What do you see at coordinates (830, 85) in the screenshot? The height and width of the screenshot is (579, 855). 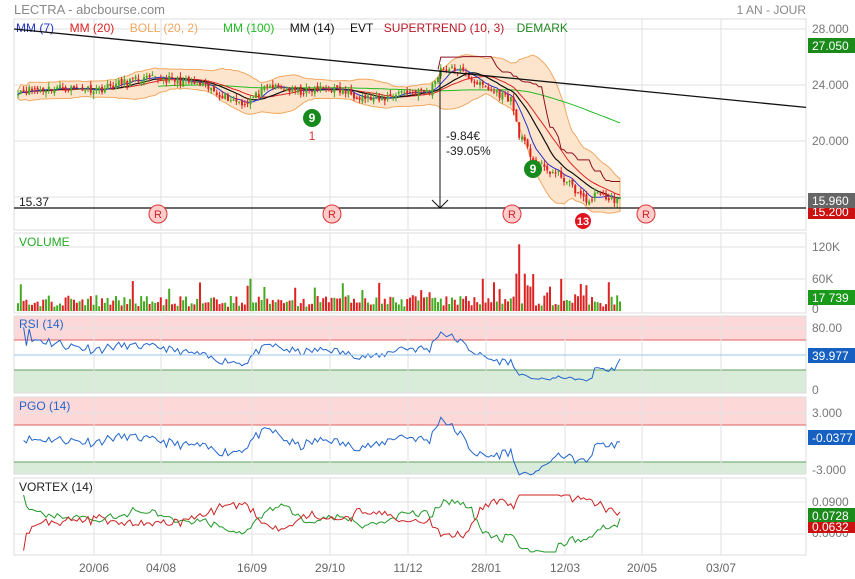 I see `price-tick: 24.000` at bounding box center [830, 85].